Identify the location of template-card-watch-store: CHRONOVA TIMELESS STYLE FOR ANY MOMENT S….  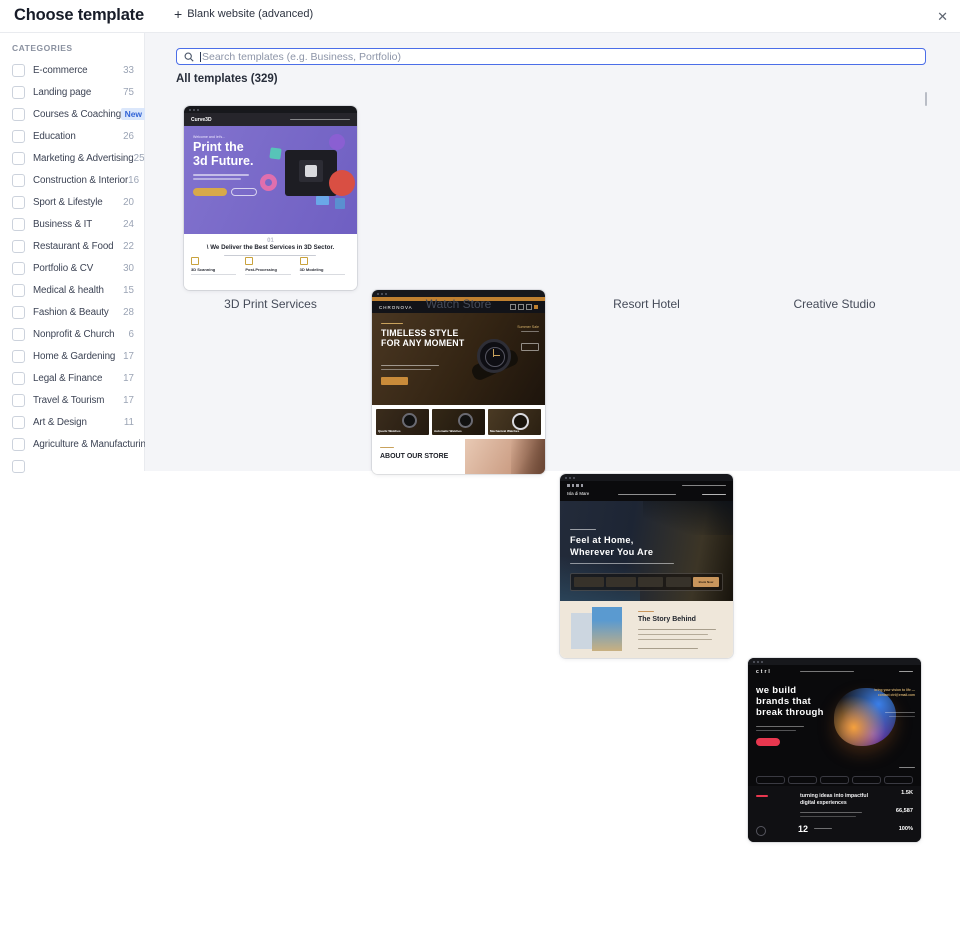
(458, 382).